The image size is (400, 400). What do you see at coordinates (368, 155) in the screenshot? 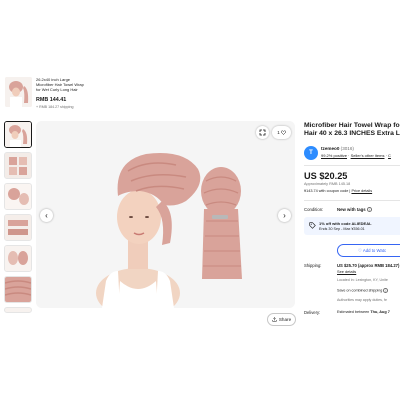
I see `seller-other-items-link: Seller's other items` at bounding box center [368, 155].